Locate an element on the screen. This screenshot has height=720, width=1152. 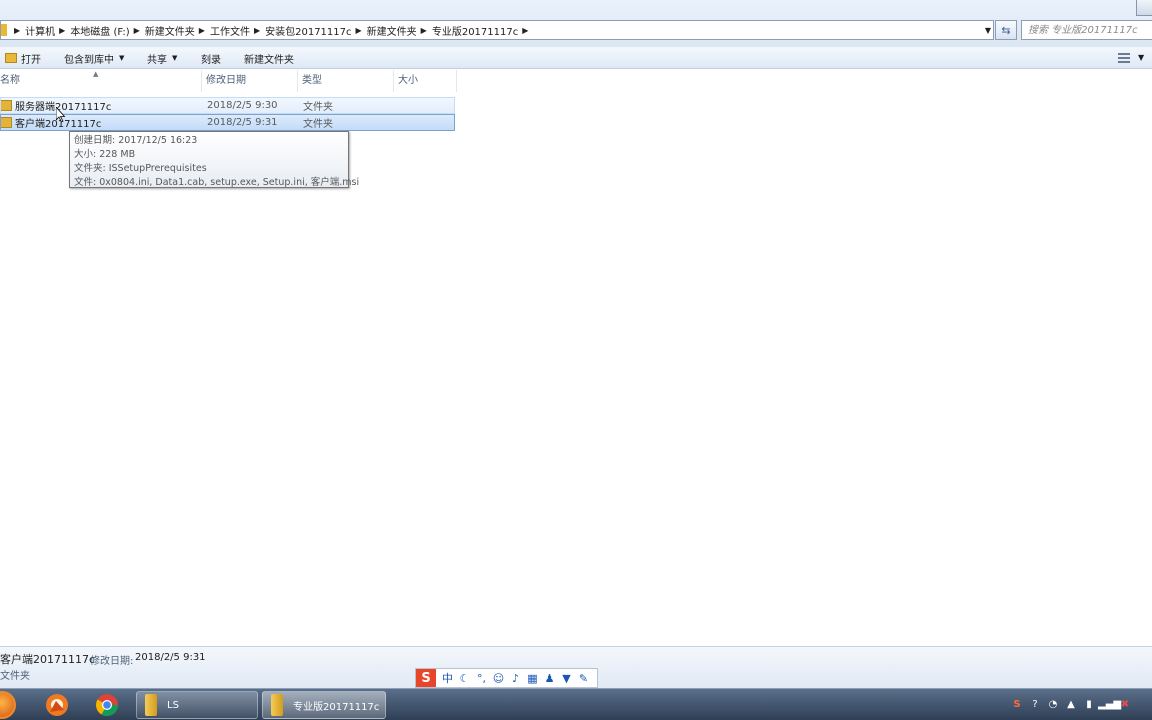
taskbar-app-media is located at coordinates (57, 705).